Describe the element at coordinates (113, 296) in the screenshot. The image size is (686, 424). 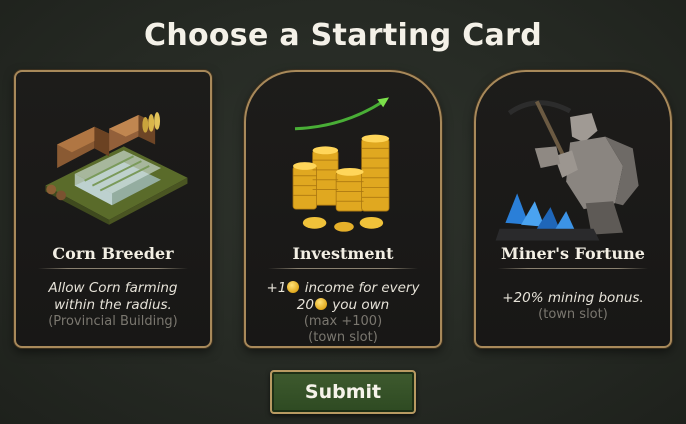
I see `description-text: Allow Corn farming within the radius.` at that location.